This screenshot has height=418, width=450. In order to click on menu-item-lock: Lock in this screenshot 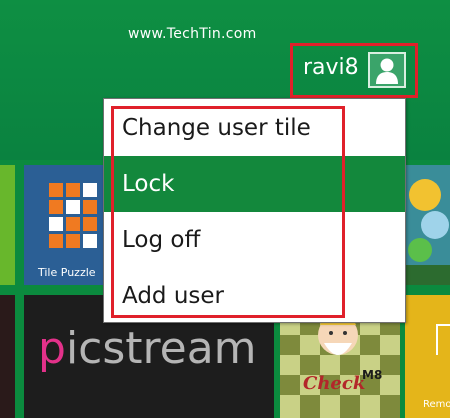, I will do `click(254, 184)`.